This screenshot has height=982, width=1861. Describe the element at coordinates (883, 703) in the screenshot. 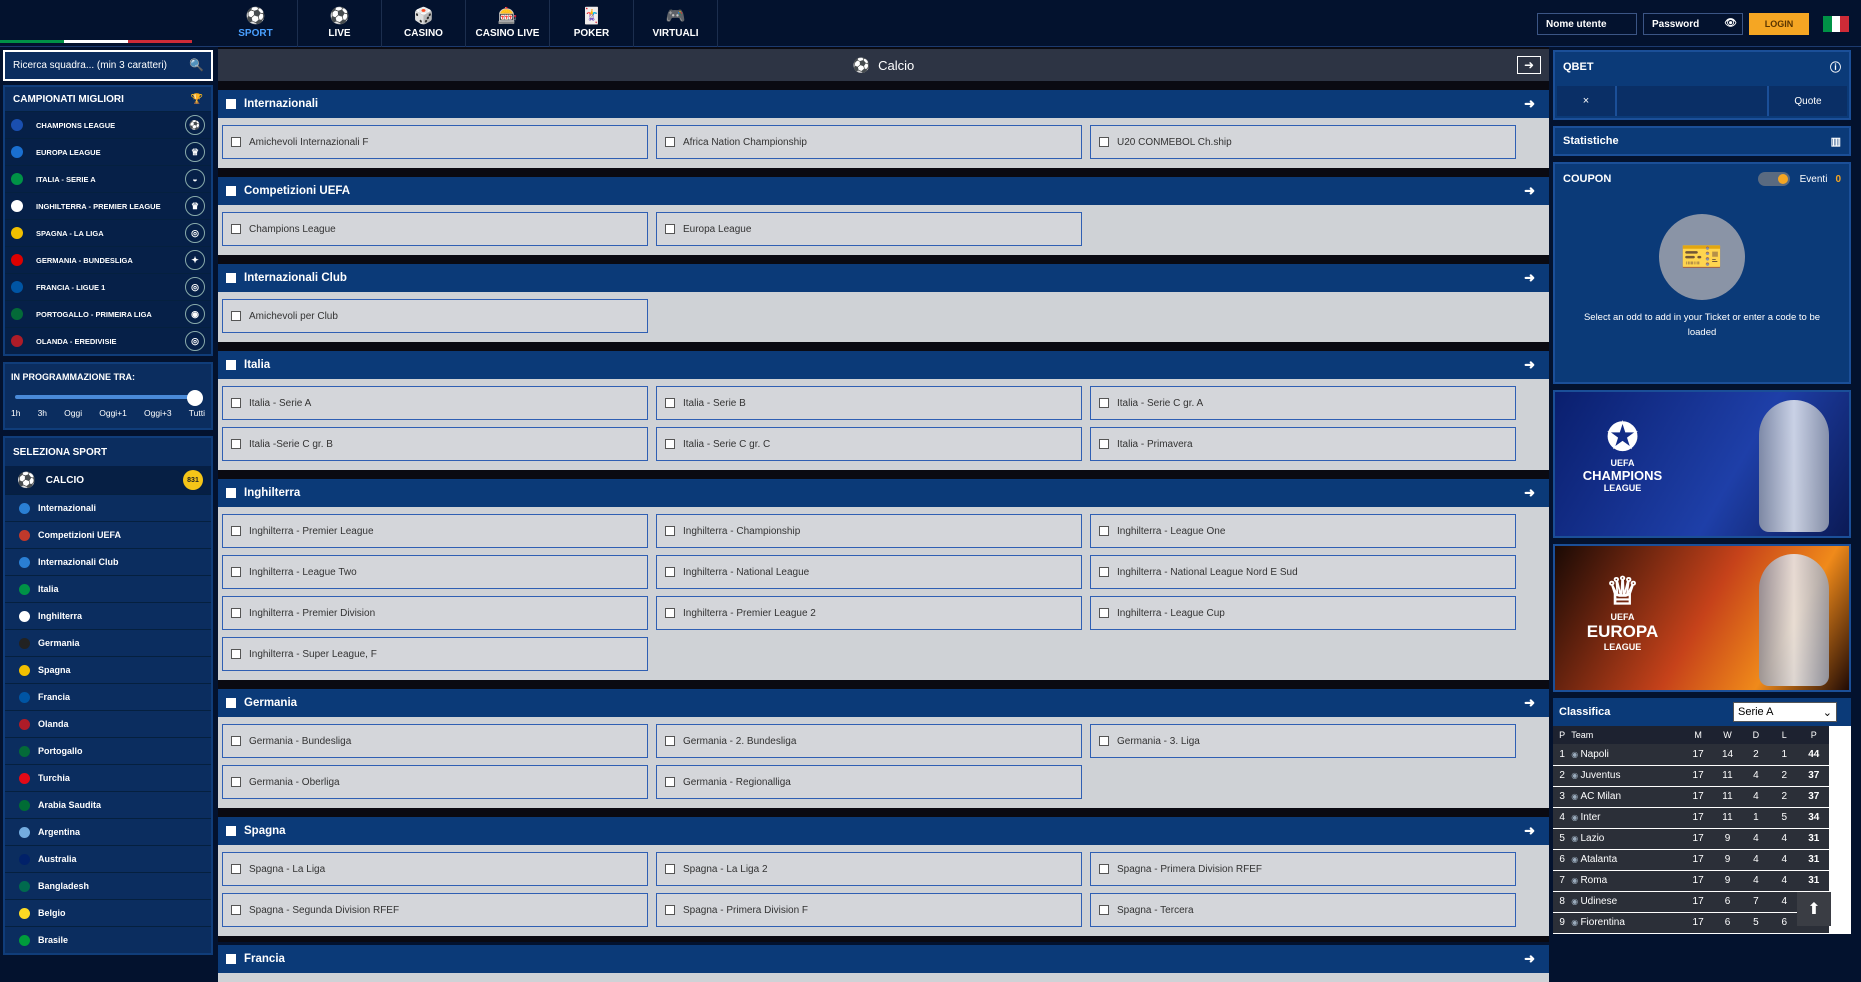

I see `group-header: Germania ➜` at that location.